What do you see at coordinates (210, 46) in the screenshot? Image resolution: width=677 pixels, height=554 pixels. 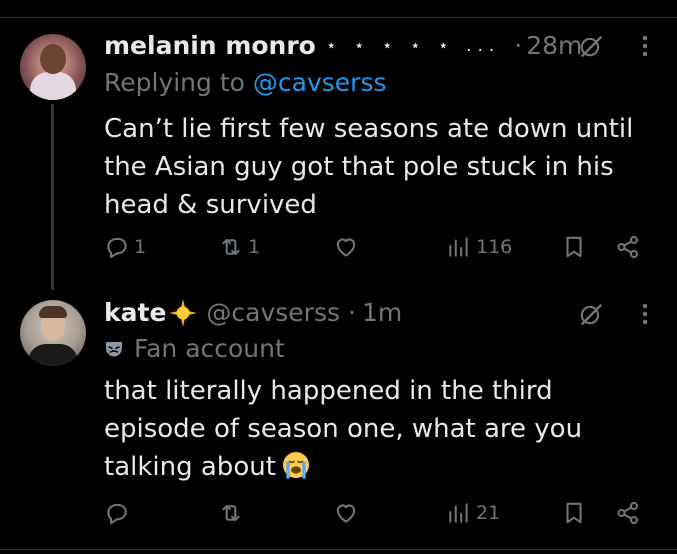 I see `display-name: melanin monro` at bounding box center [210, 46].